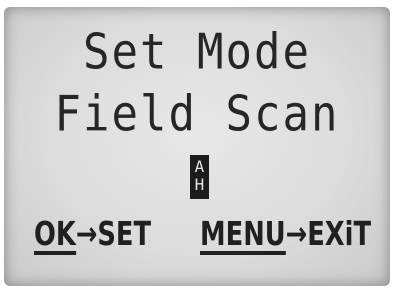 This screenshot has width=396, height=293. I want to click on menu-action-label: →EXiT, so click(328, 233).